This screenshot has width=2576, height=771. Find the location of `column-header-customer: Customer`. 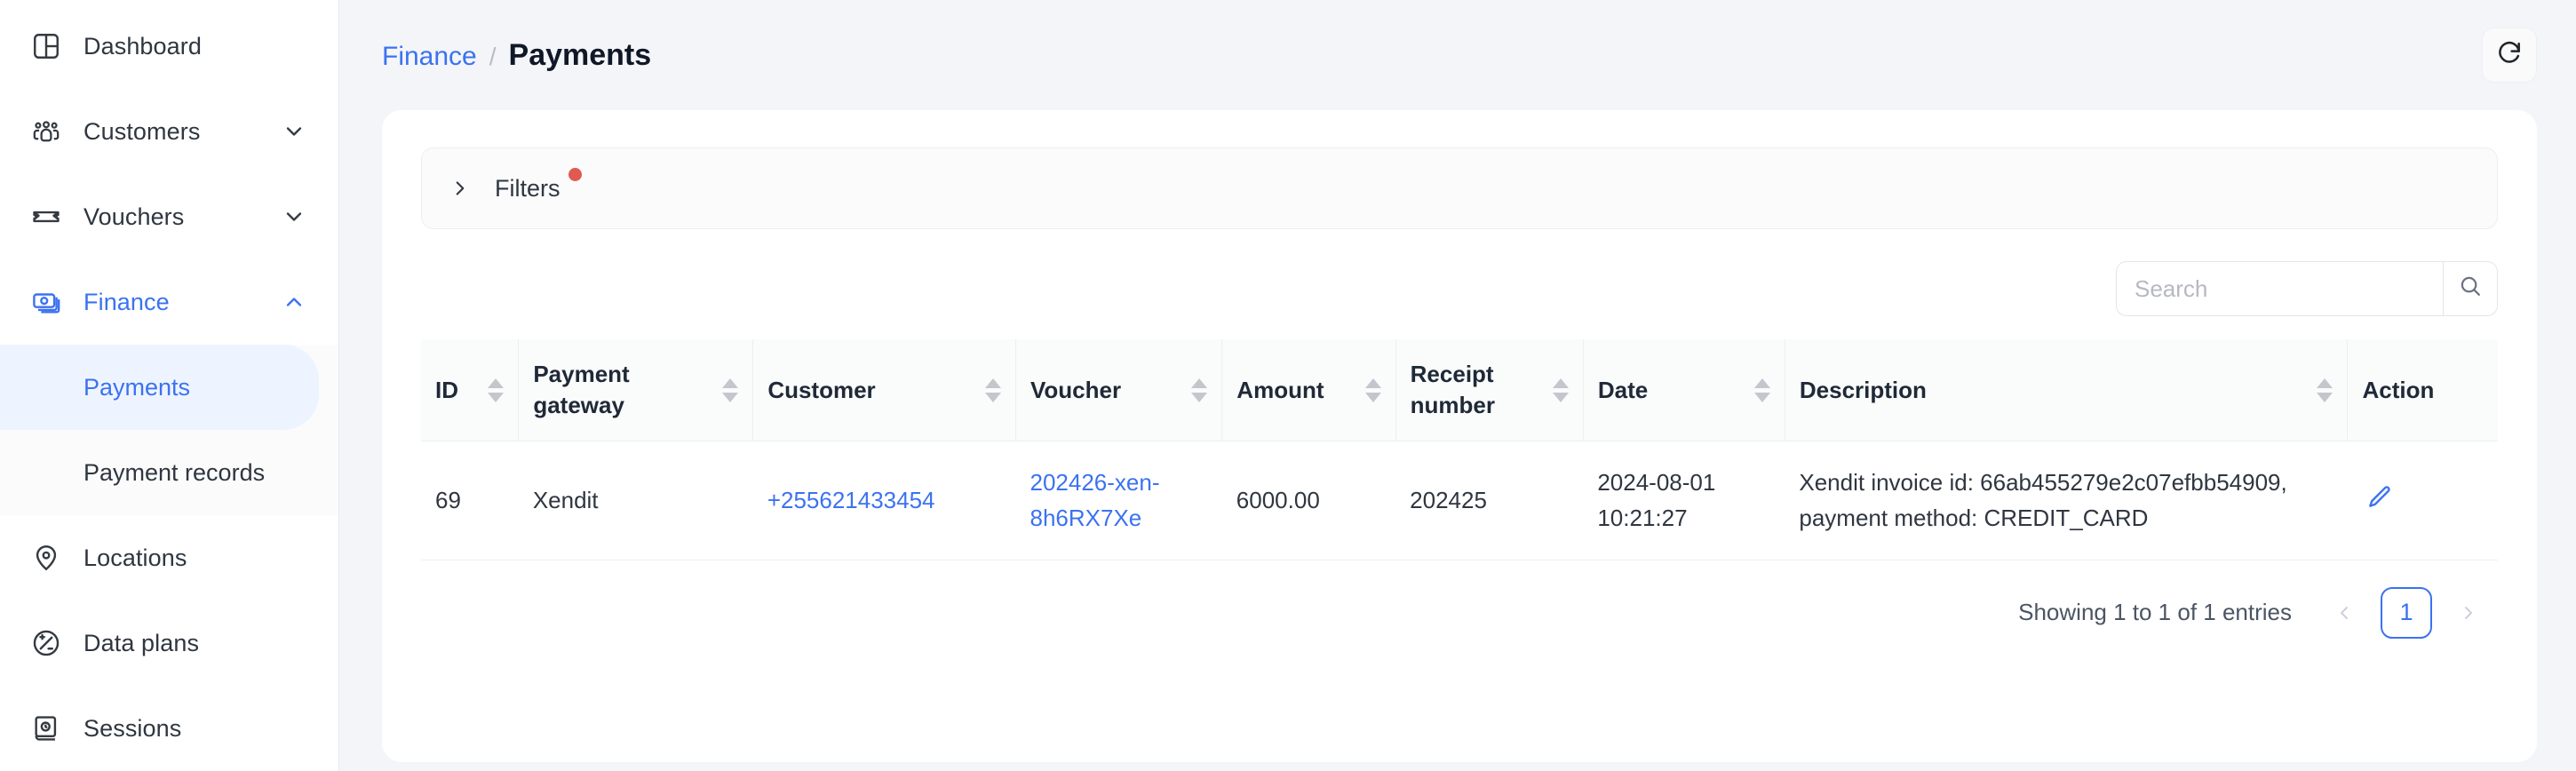

column-header-customer: Customer is located at coordinates (884, 390).